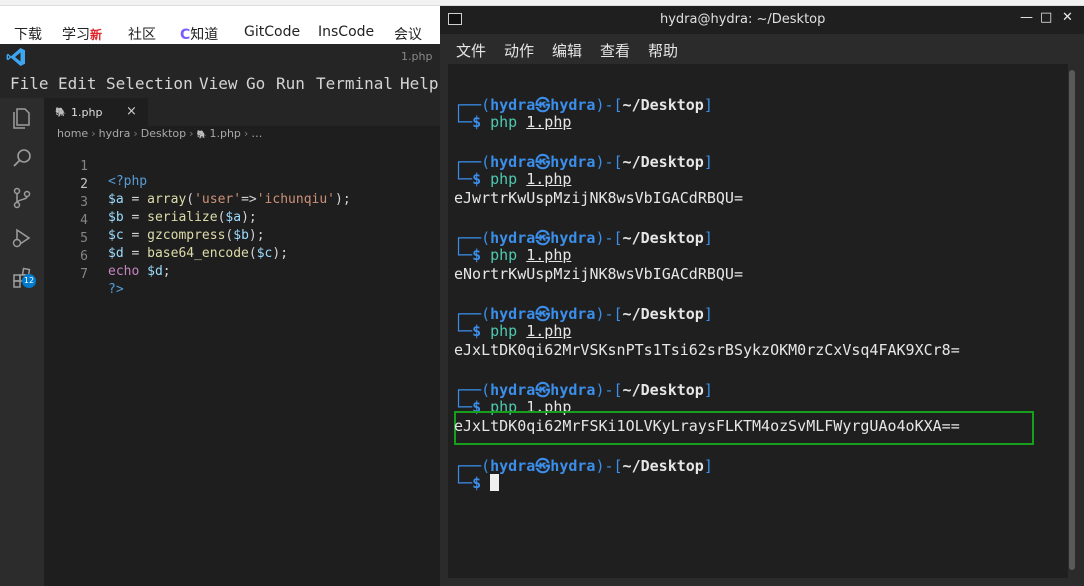 The image size is (1084, 586). I want to click on menu-view: View, so click(218, 83).